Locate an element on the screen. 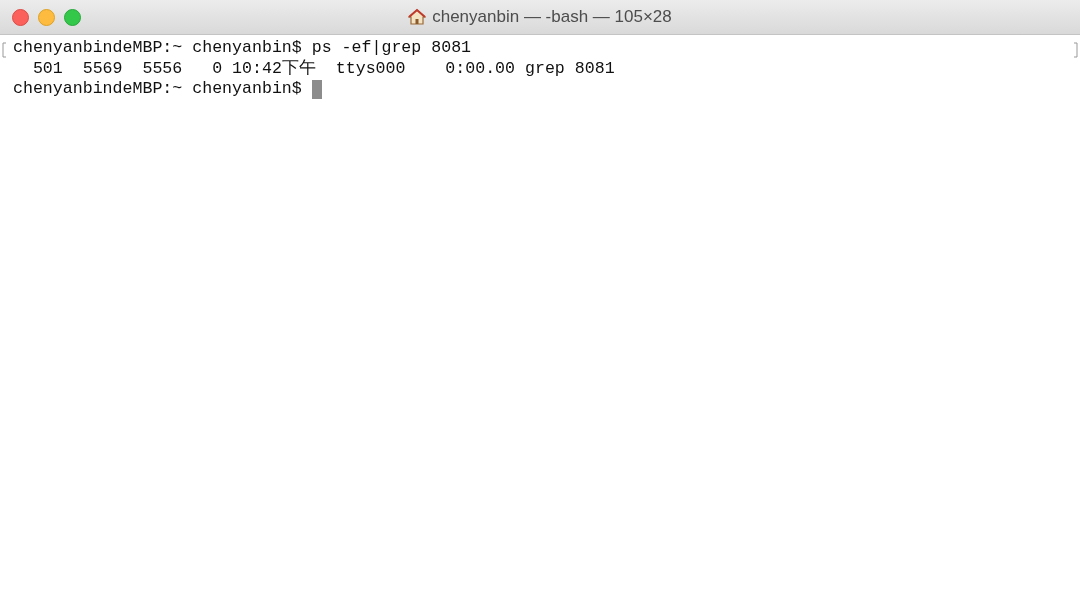 The width and height of the screenshot is (1080, 610). house-icon is located at coordinates (417, 17).